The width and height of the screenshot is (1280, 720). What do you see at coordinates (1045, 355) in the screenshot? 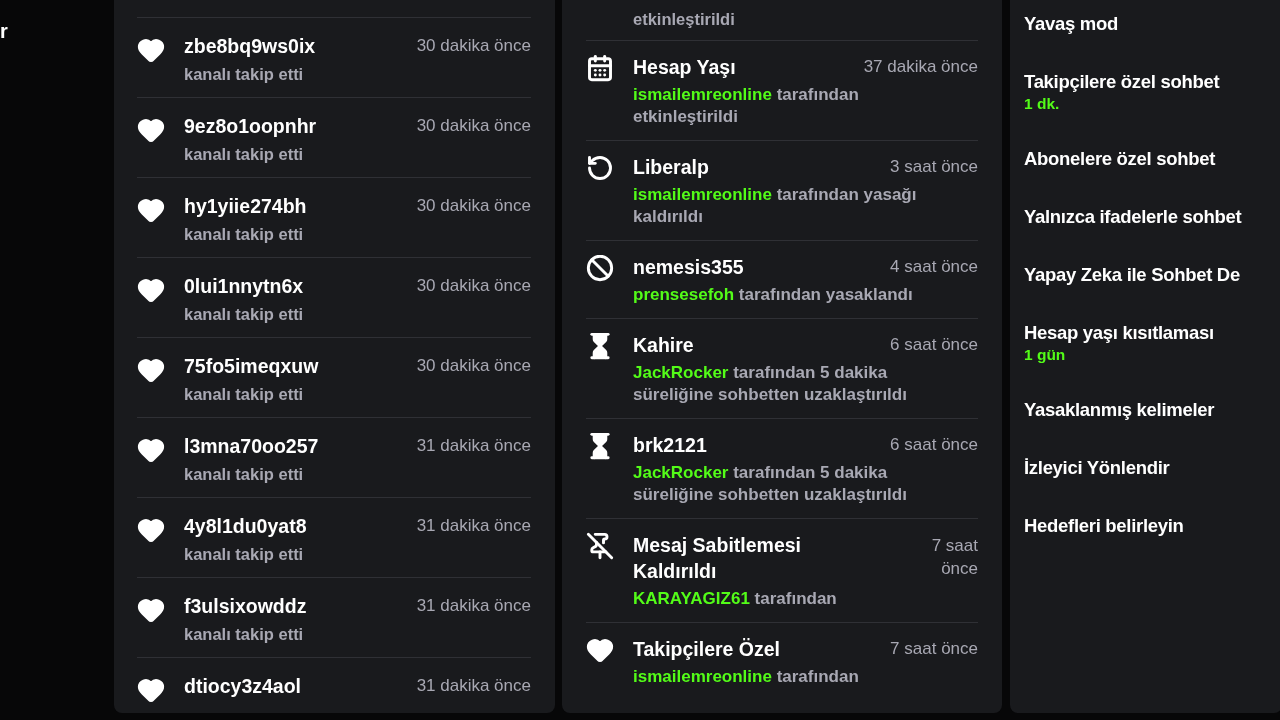
I see `setting-value: 1 gün` at bounding box center [1045, 355].